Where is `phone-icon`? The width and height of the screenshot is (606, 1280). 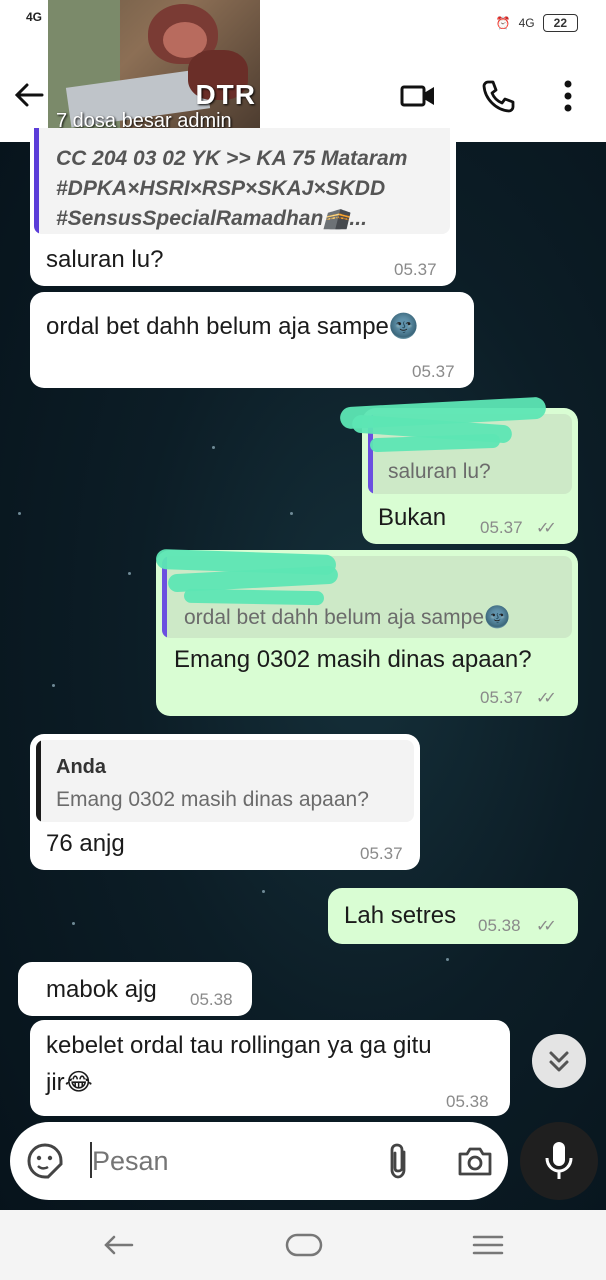 phone-icon is located at coordinates (498, 96).